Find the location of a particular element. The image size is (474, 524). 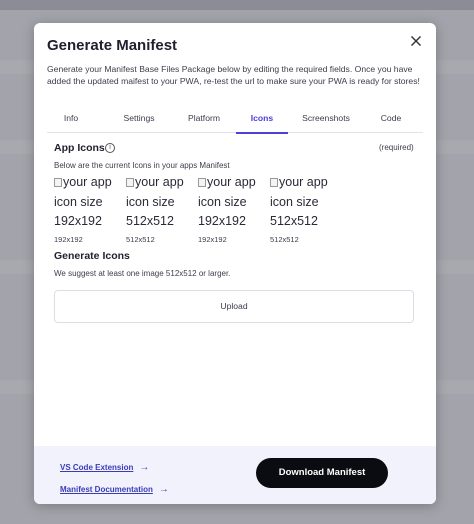

tab-screenshots: Screenshots is located at coordinates (326, 122).